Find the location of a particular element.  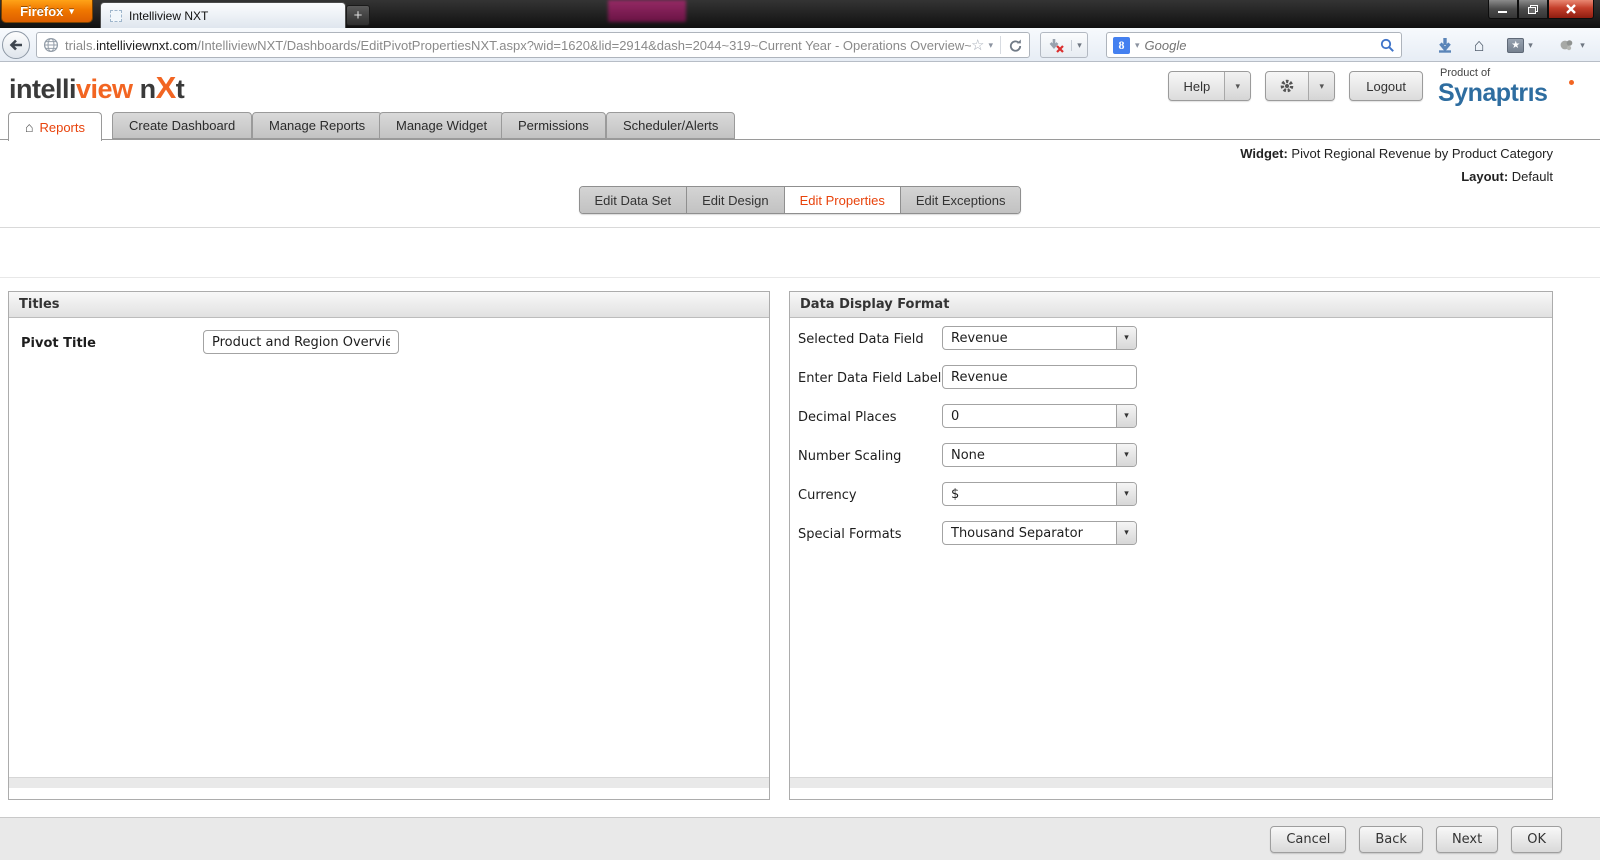

tab-manage-reports: Manage Reports is located at coordinates (317, 125).